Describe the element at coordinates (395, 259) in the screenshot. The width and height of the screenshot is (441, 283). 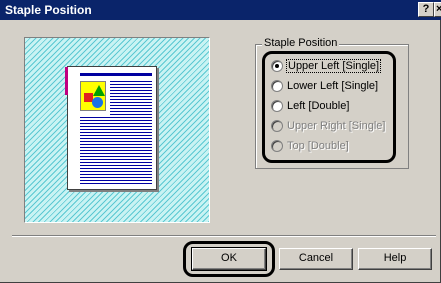
I see `help-button: Help` at that location.